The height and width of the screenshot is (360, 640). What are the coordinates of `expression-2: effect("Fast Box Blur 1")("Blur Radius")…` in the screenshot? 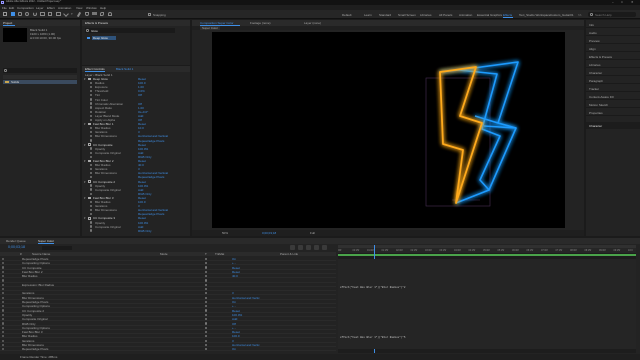 It's located at (372, 338).